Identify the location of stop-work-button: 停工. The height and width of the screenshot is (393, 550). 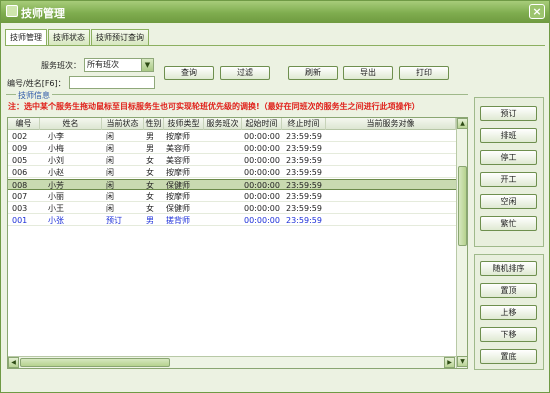
(508, 157).